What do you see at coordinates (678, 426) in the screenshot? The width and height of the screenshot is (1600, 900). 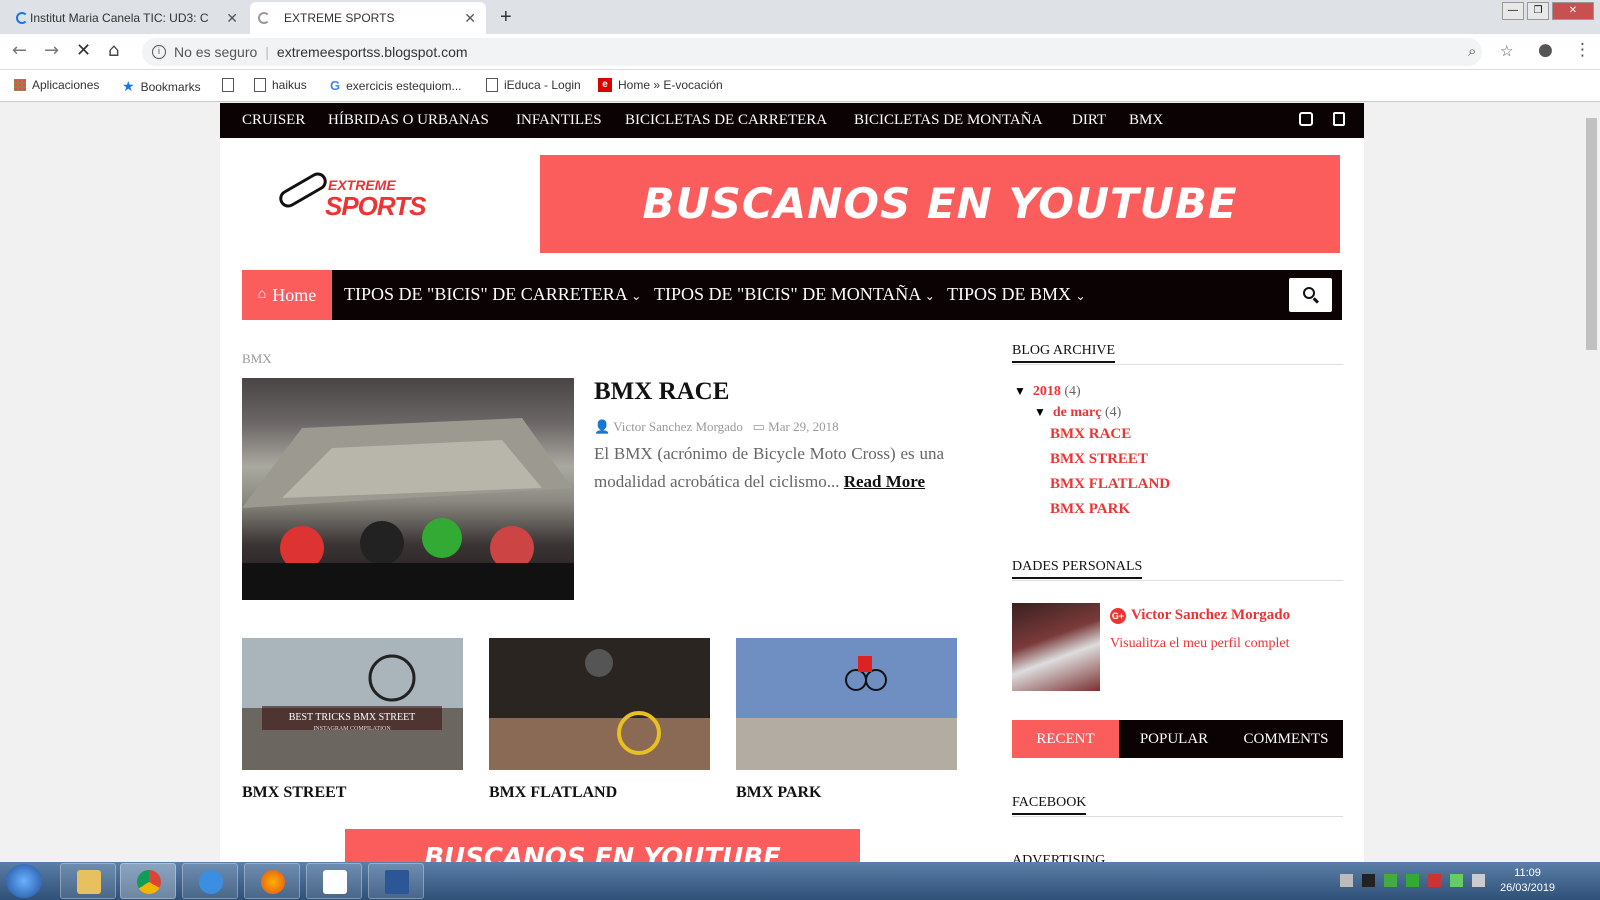 I see `post-author: Victor Sanchez Morgado` at bounding box center [678, 426].